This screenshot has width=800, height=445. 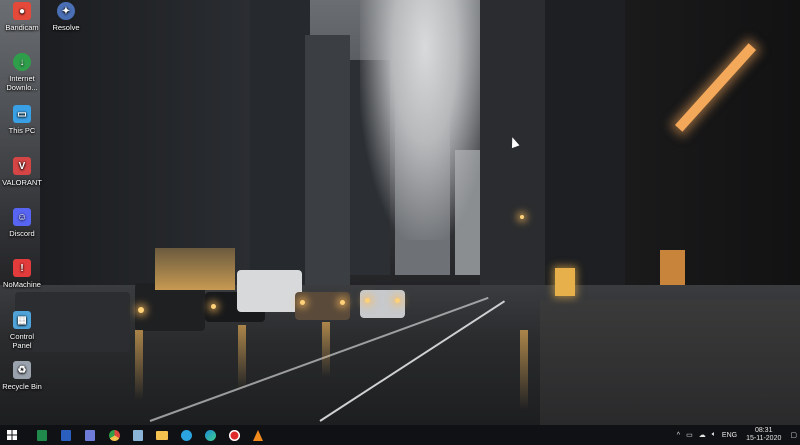 I want to click on taskbar-notepad, so click(x=138, y=435).